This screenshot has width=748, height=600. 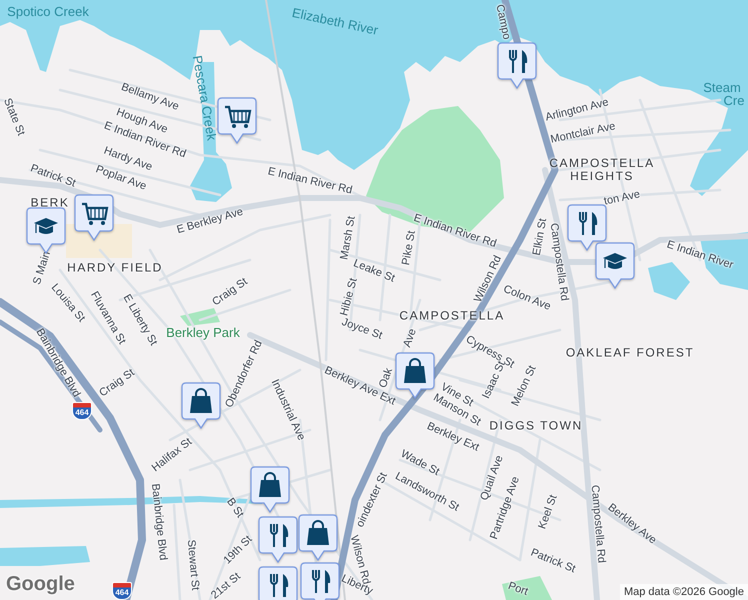 I want to click on street-label: Stewart St, so click(x=193, y=565).